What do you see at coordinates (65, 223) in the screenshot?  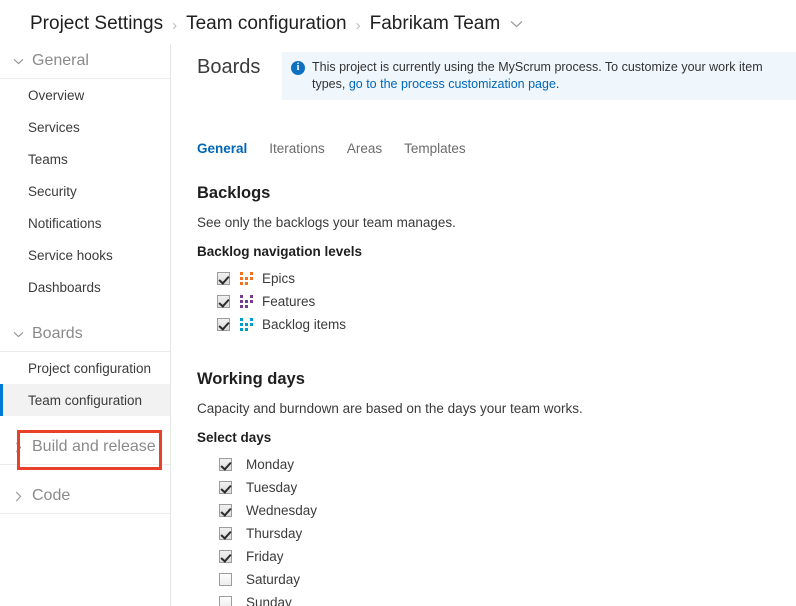 I see `sidebar-item-label: Notifications` at bounding box center [65, 223].